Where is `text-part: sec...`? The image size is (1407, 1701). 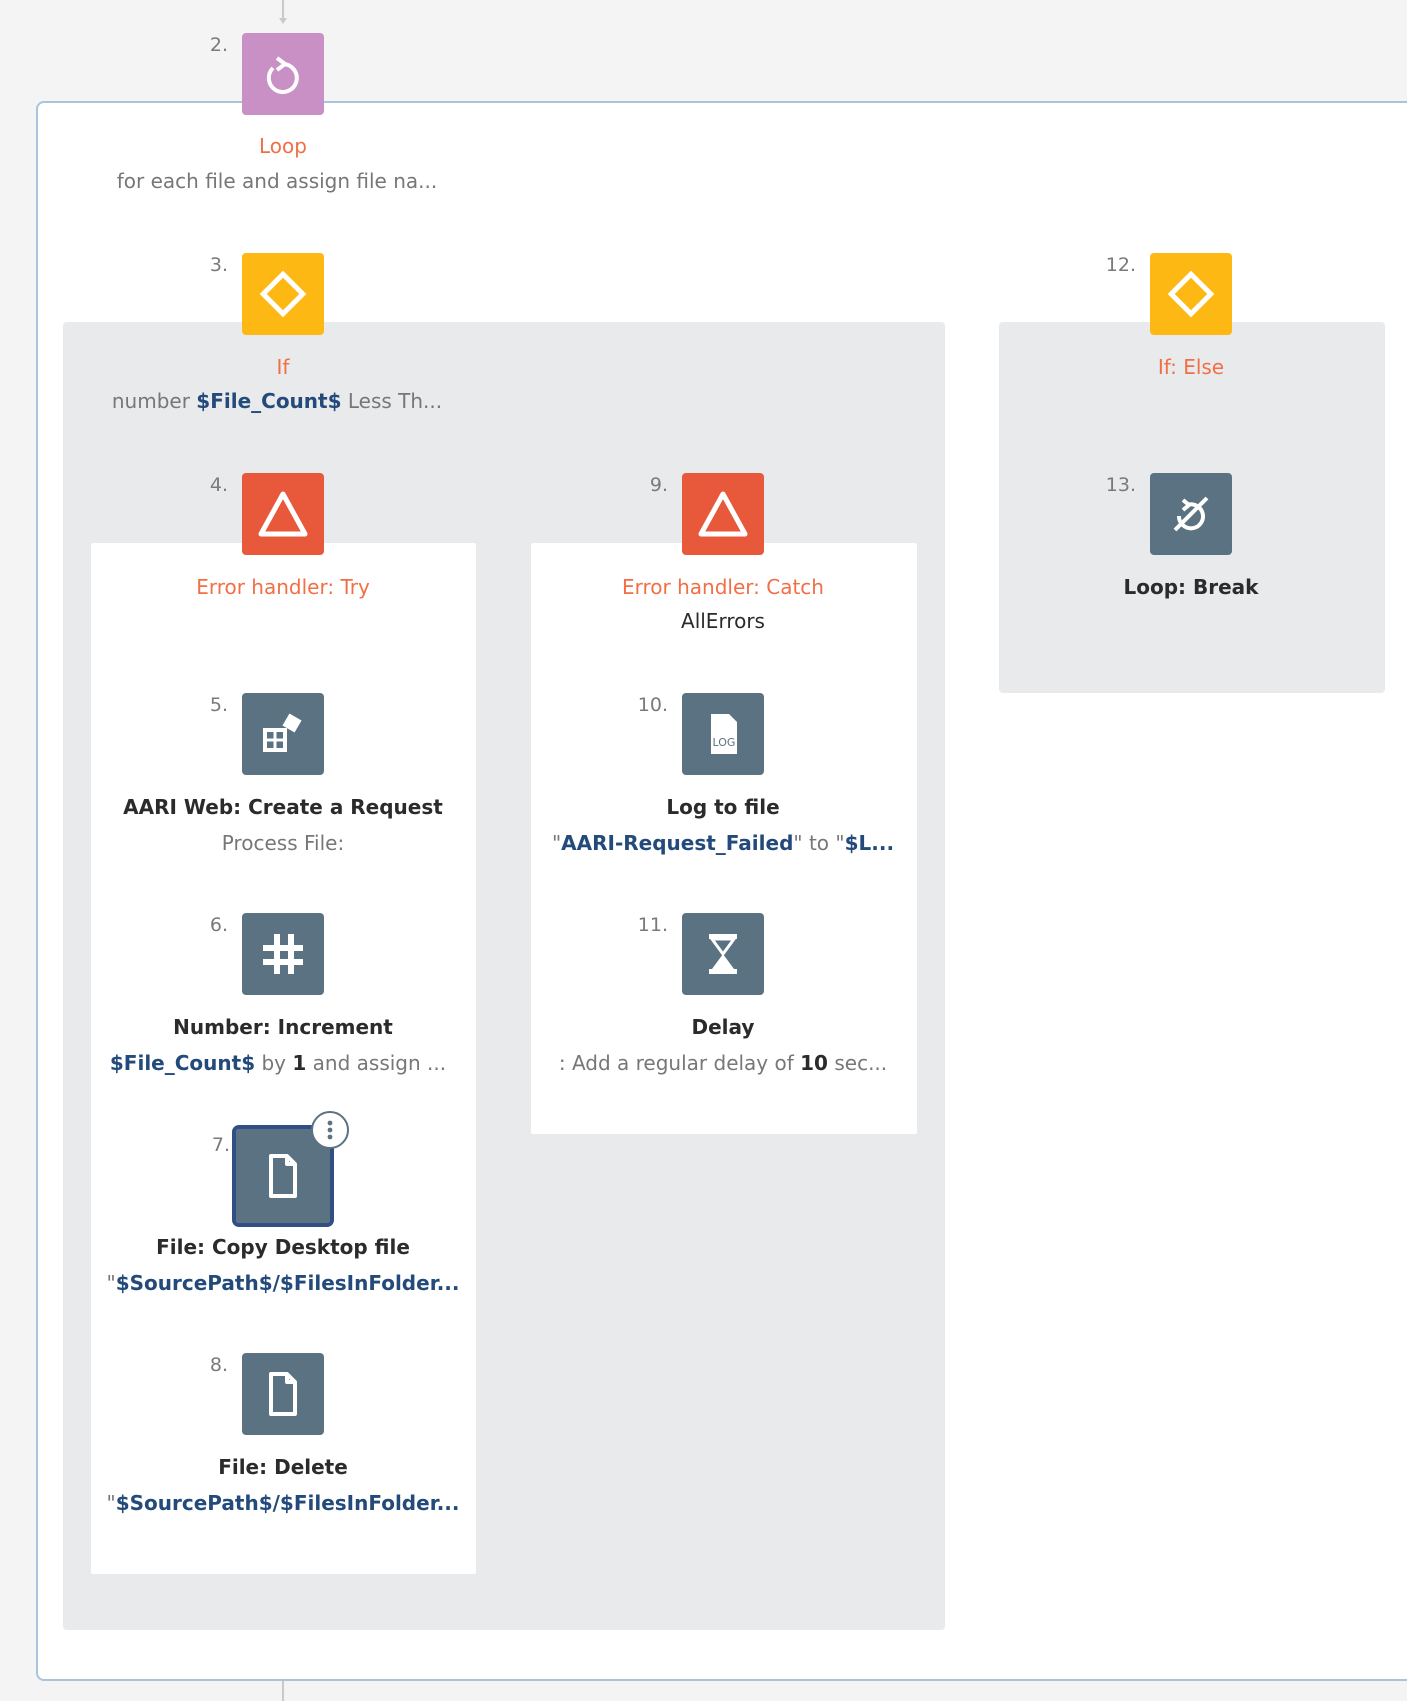
text-part: sec... is located at coordinates (857, 1063).